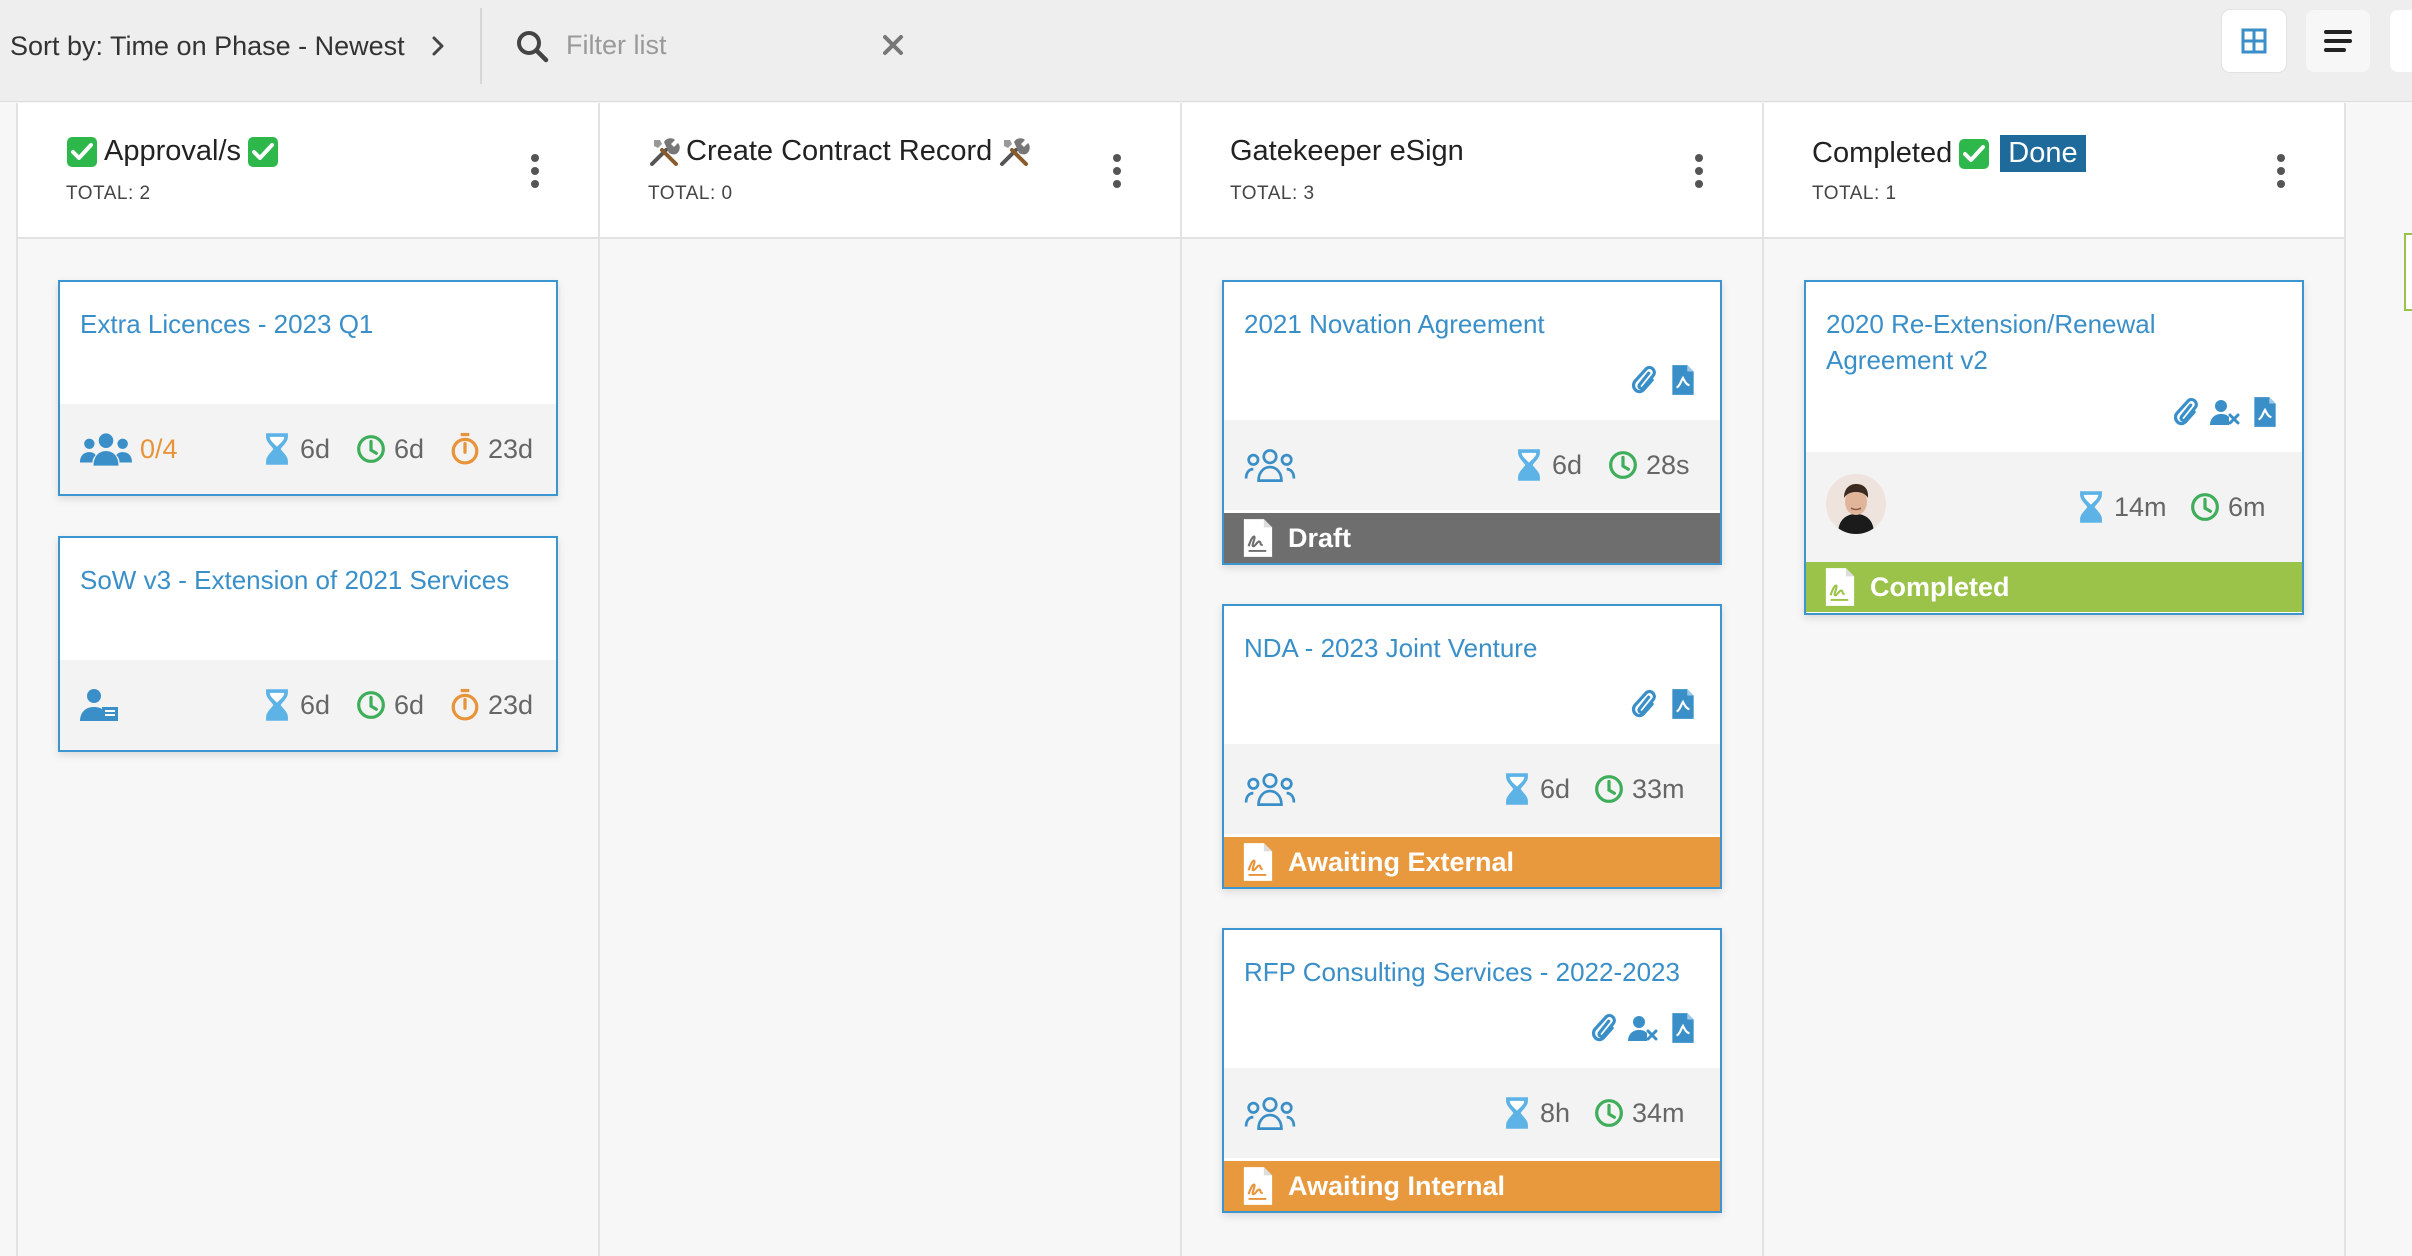 Image resolution: width=2412 pixels, height=1256 pixels. What do you see at coordinates (1472, 648) in the screenshot?
I see `card-title: NDA - 2023 Joint Venture` at bounding box center [1472, 648].